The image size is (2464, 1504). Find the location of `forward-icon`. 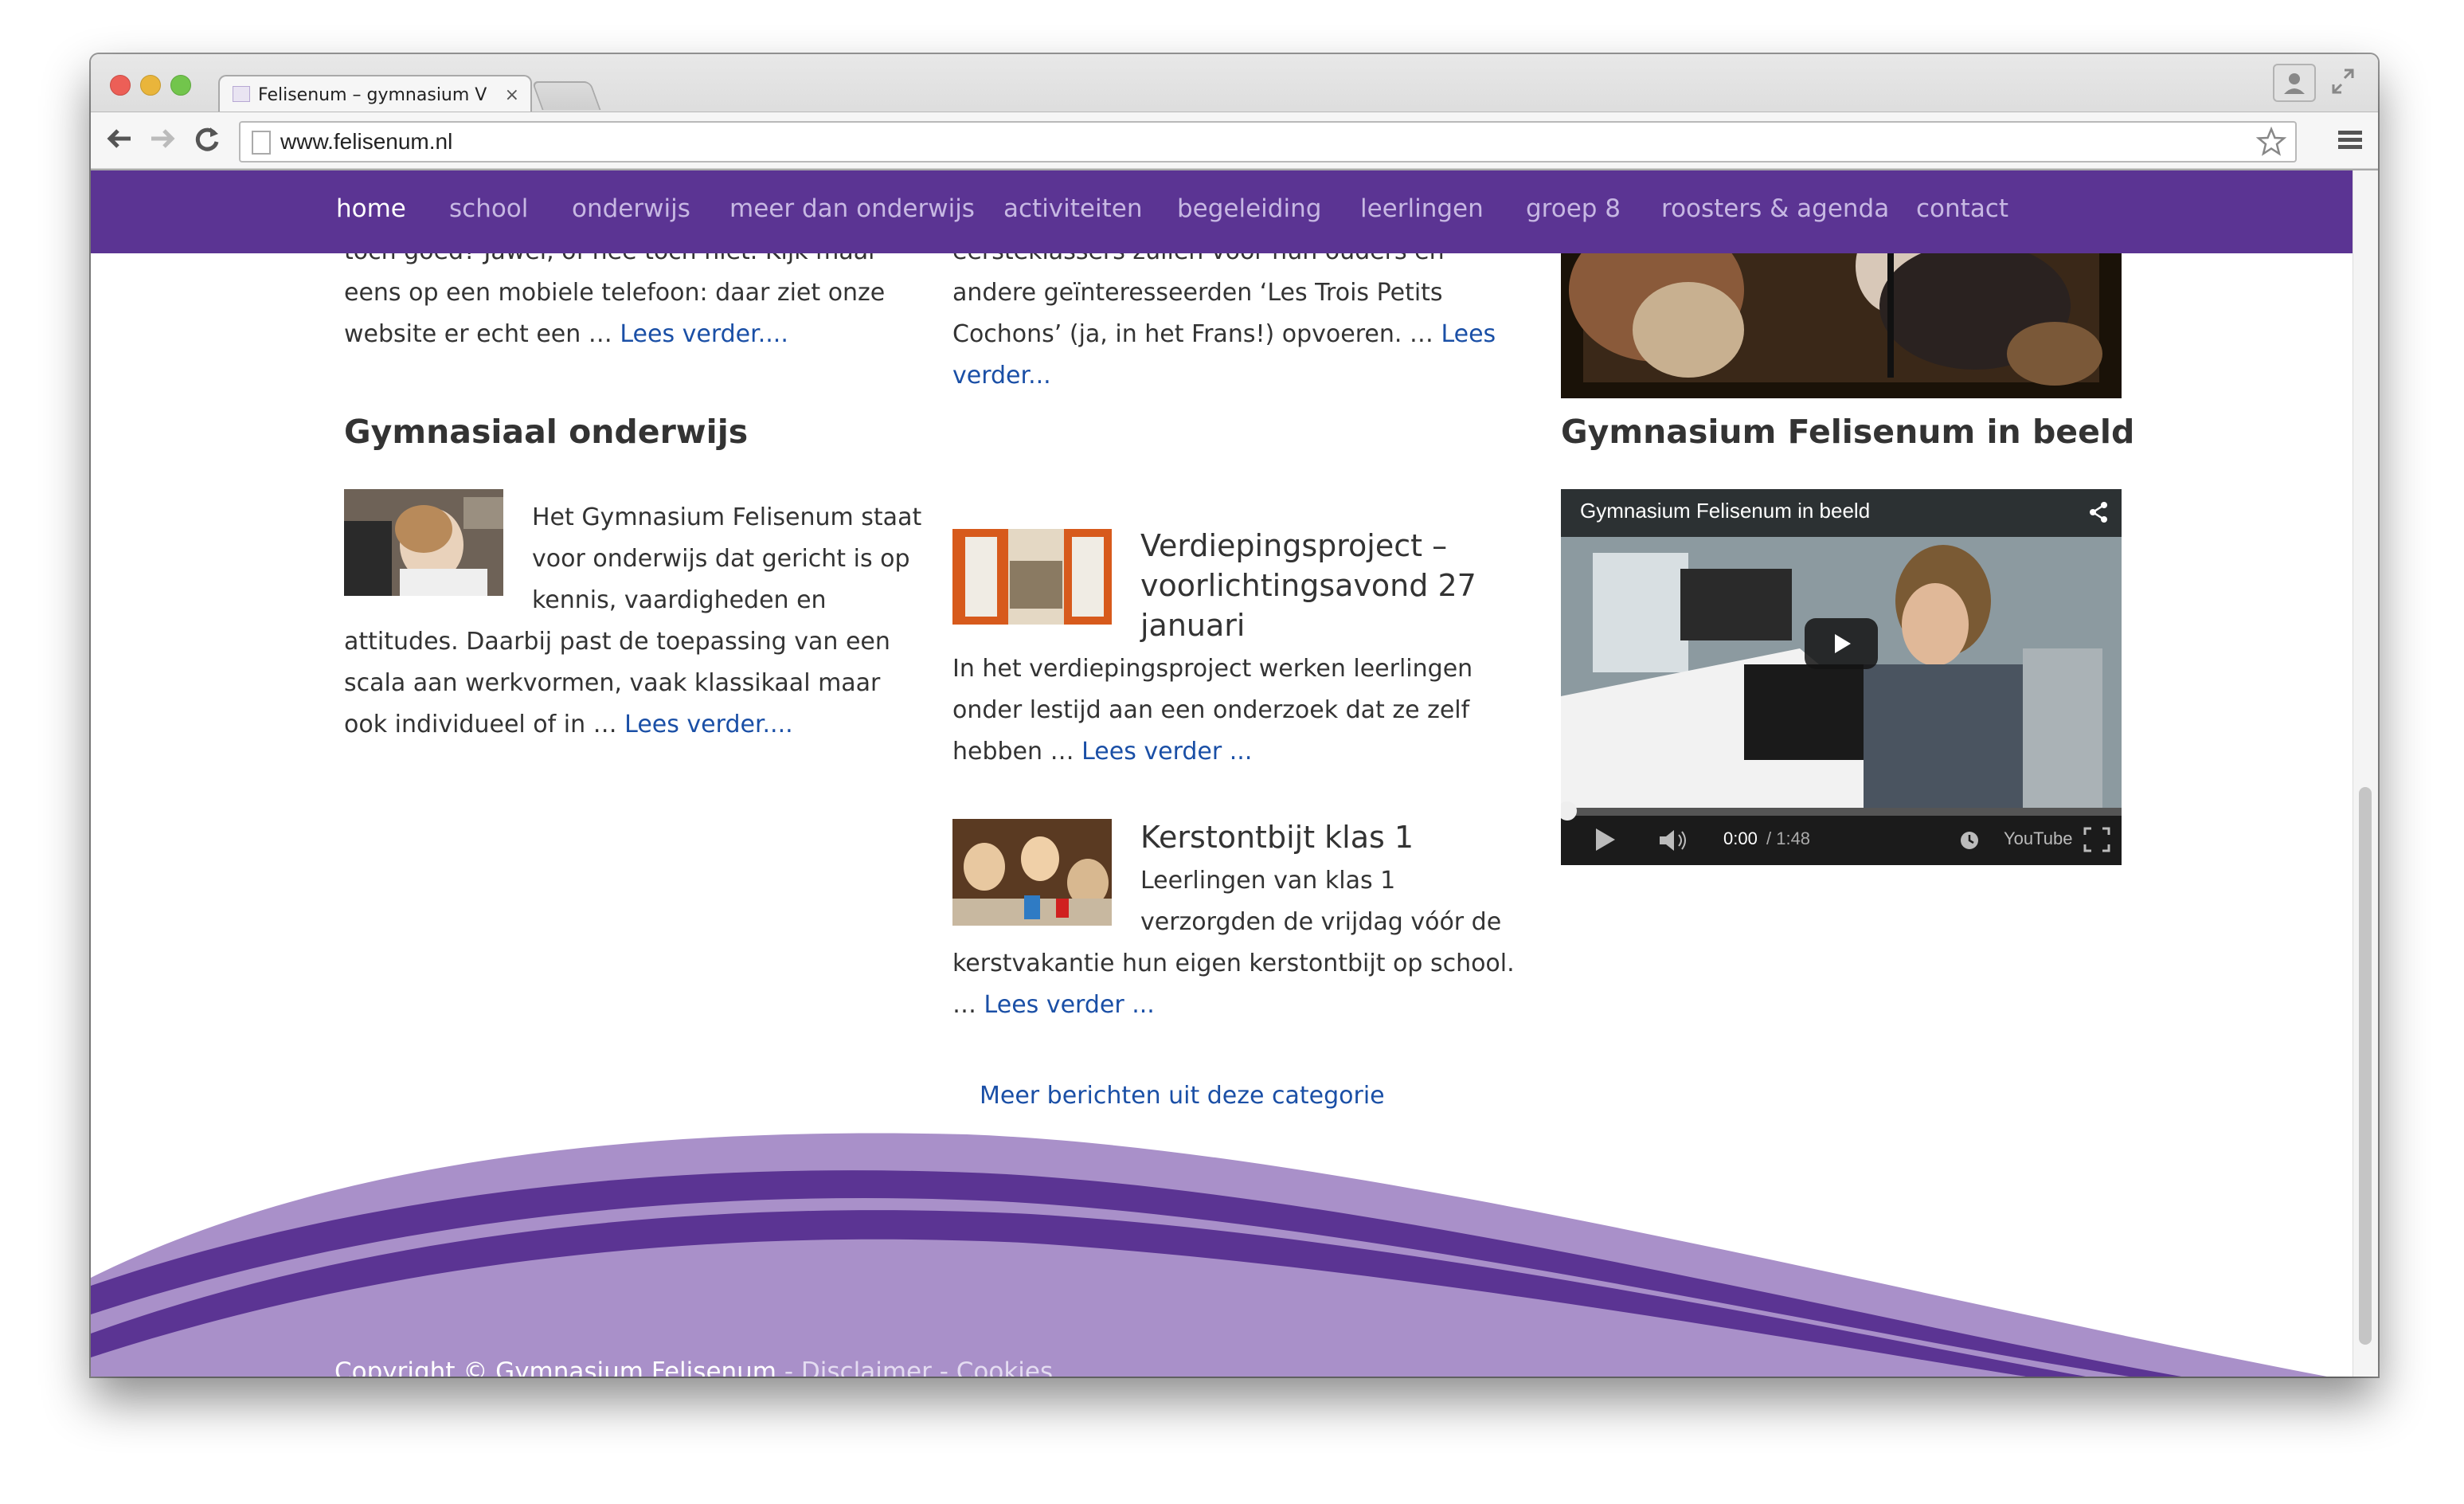

forward-icon is located at coordinates (162, 143).